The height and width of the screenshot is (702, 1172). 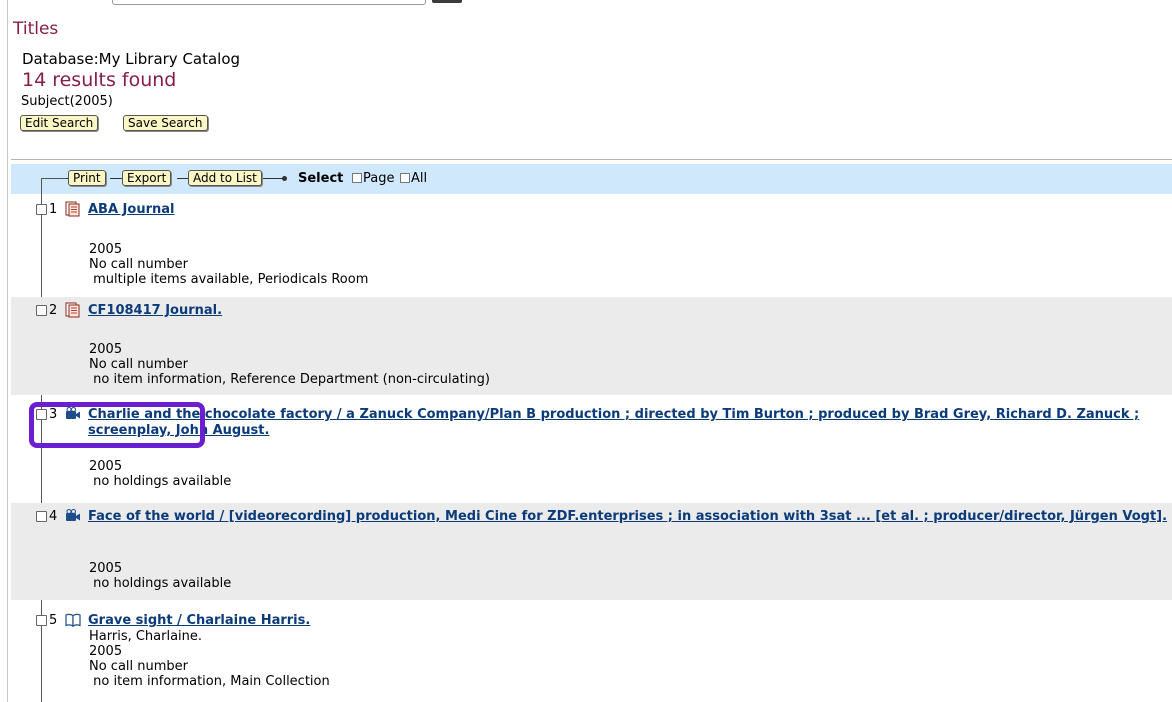 What do you see at coordinates (99, 80) in the screenshot?
I see `results-count: 14 results found` at bounding box center [99, 80].